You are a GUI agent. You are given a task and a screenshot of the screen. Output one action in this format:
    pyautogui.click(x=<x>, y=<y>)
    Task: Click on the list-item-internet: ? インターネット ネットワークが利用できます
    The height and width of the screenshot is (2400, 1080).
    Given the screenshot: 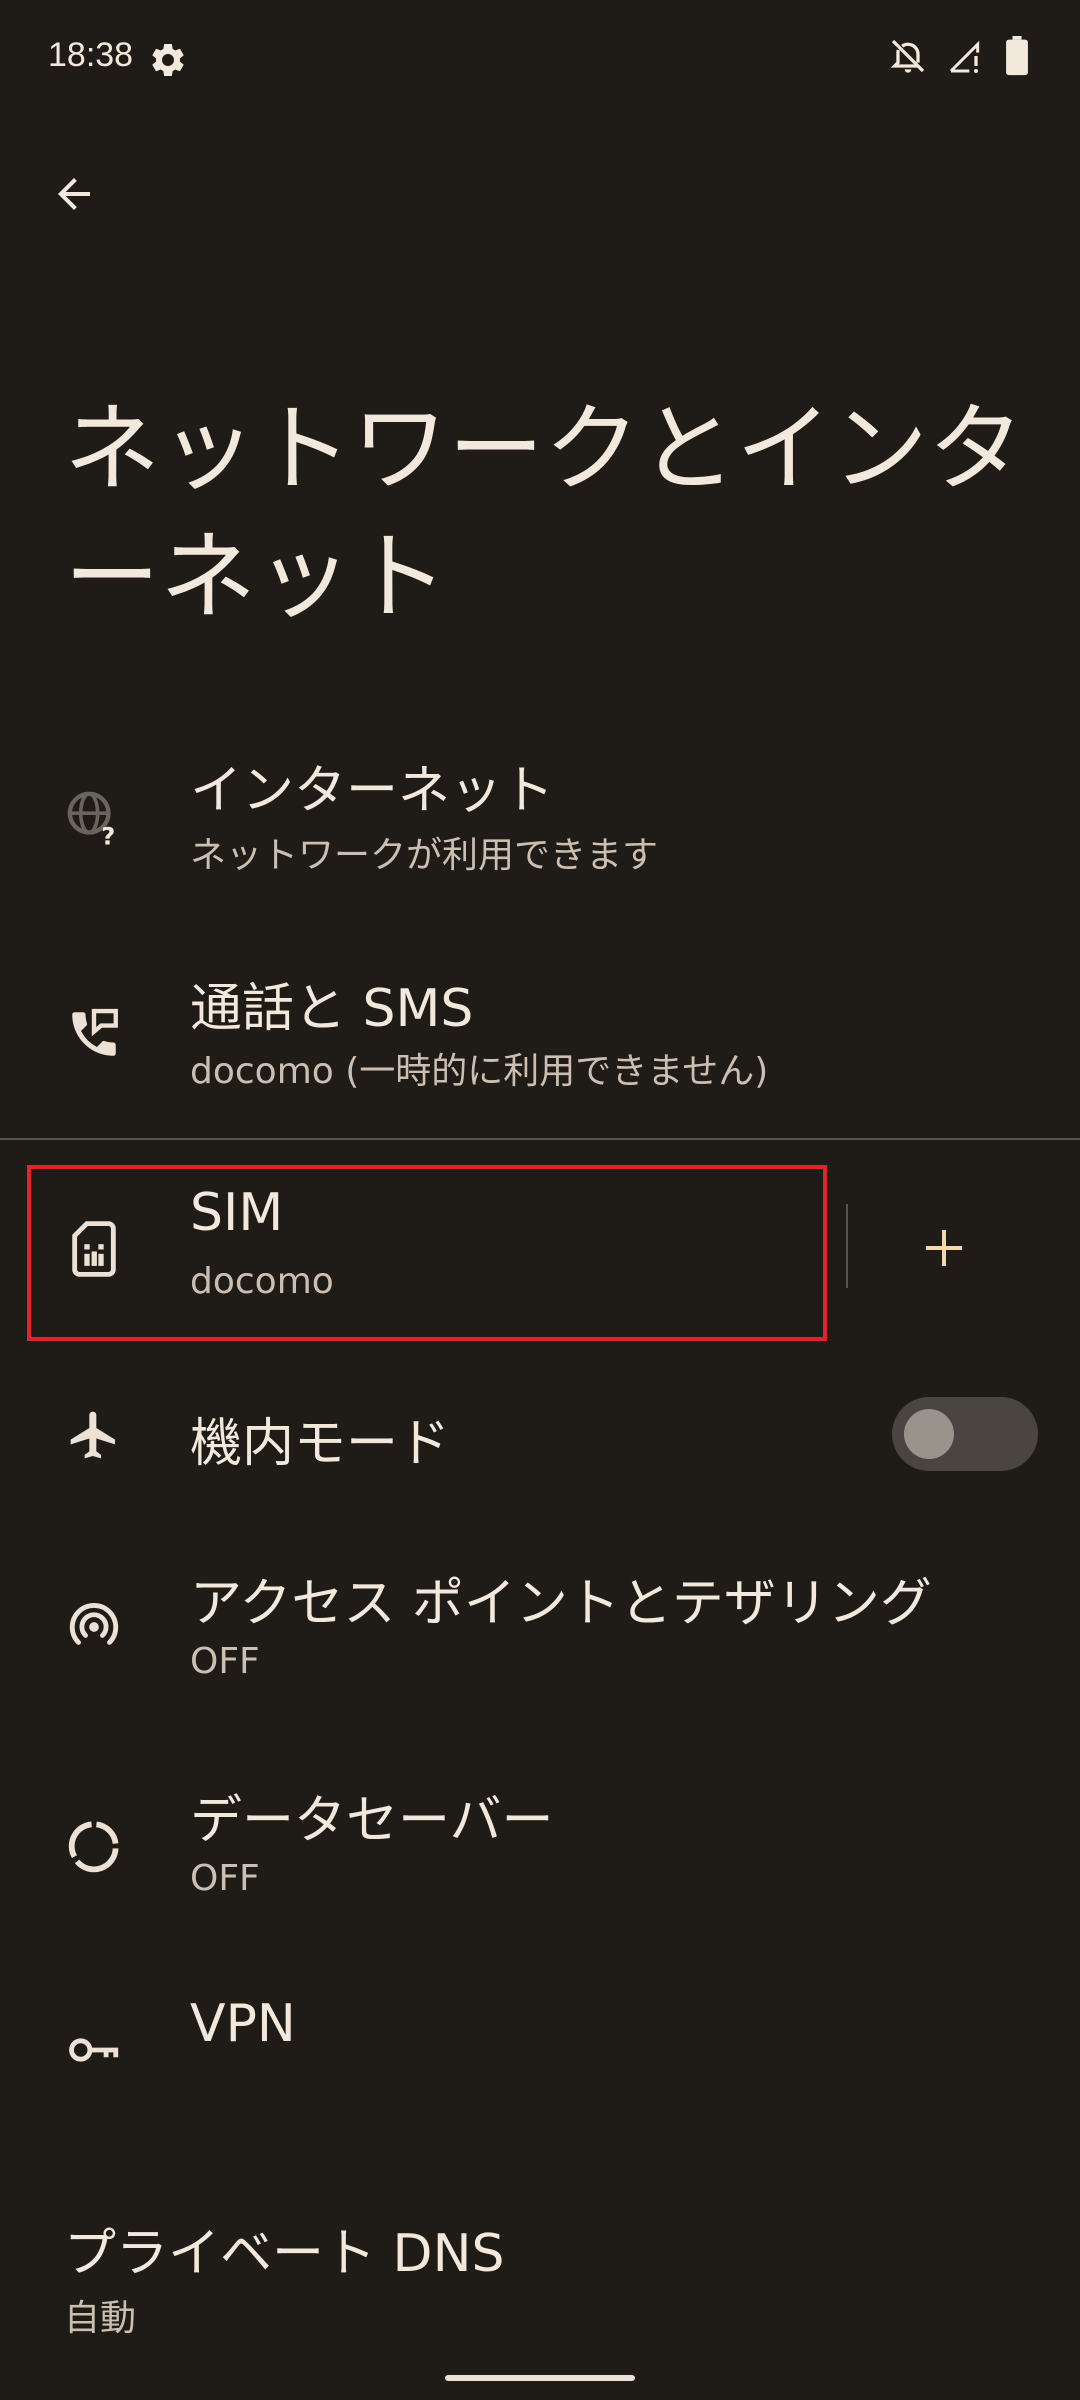 What is the action you would take?
    pyautogui.click(x=540, y=820)
    